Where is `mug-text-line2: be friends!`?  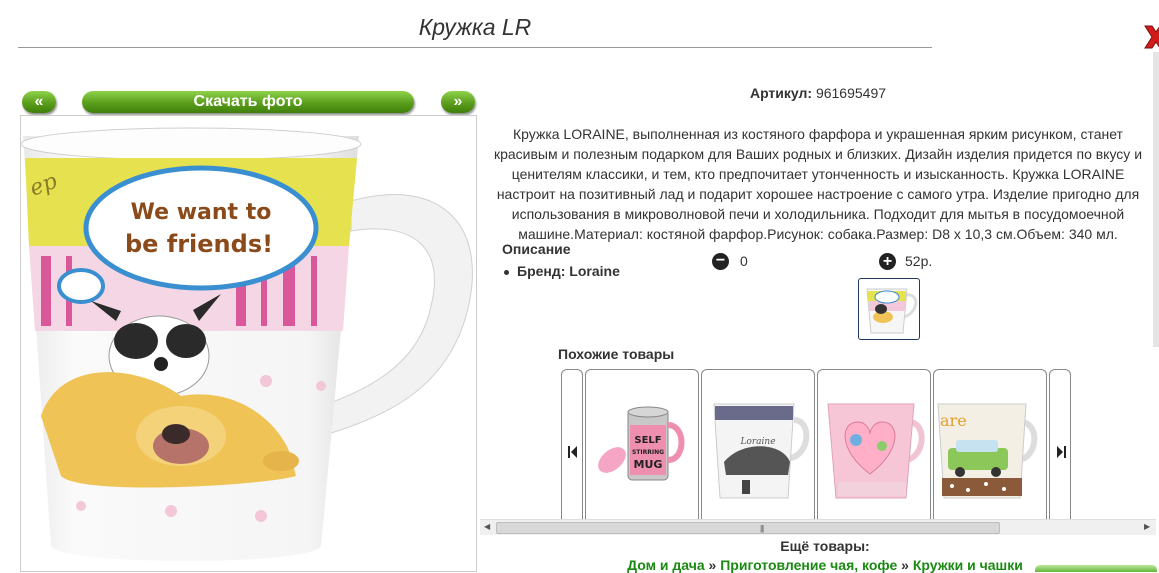
mug-text-line2: be friends! is located at coordinates (199, 244).